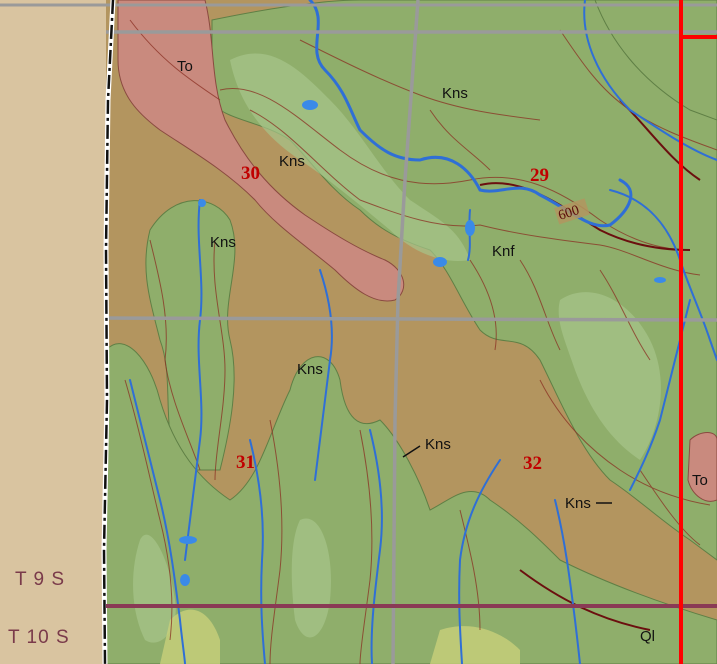 This screenshot has height=664, width=717. I want to click on township-label-t10s: T 10 S, so click(39, 637).